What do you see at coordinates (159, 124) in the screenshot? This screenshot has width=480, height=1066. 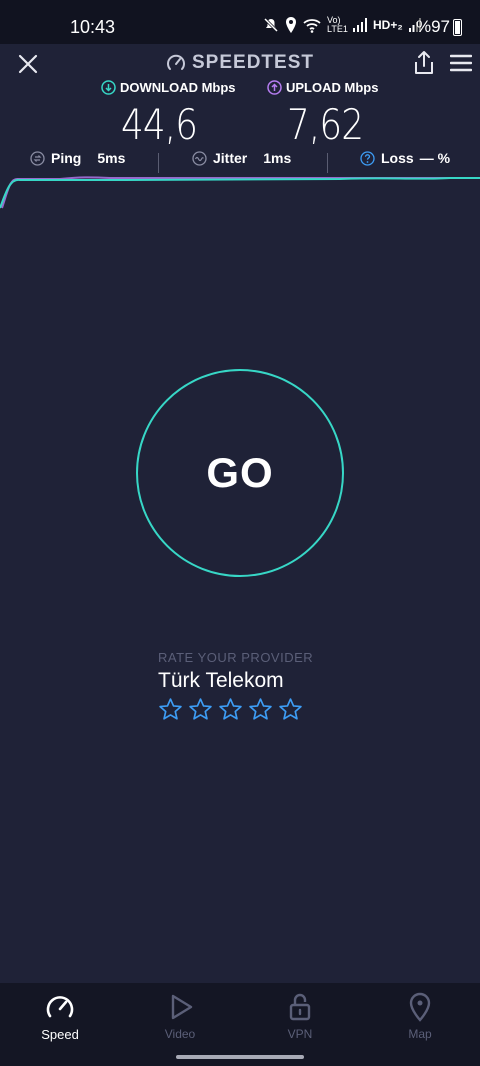 I see `download-value: 44,6` at bounding box center [159, 124].